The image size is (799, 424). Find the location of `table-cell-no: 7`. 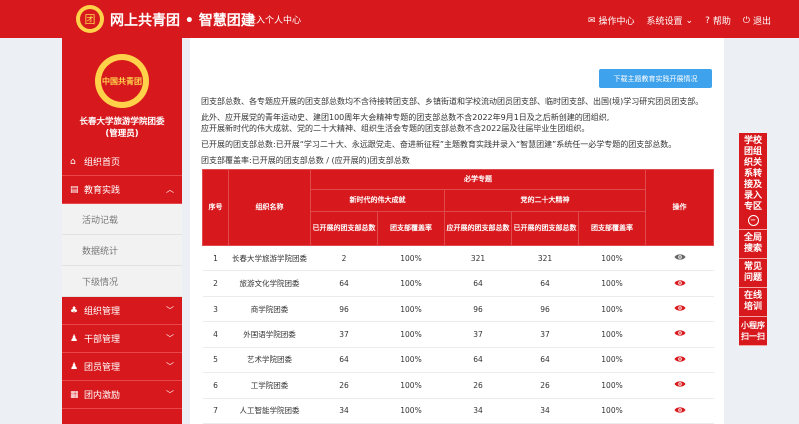

table-cell-no: 7 is located at coordinates (215, 411).